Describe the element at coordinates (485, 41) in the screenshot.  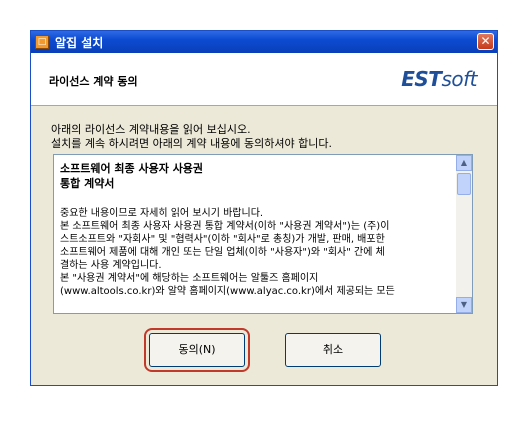
I see `close-button: ✕` at that location.